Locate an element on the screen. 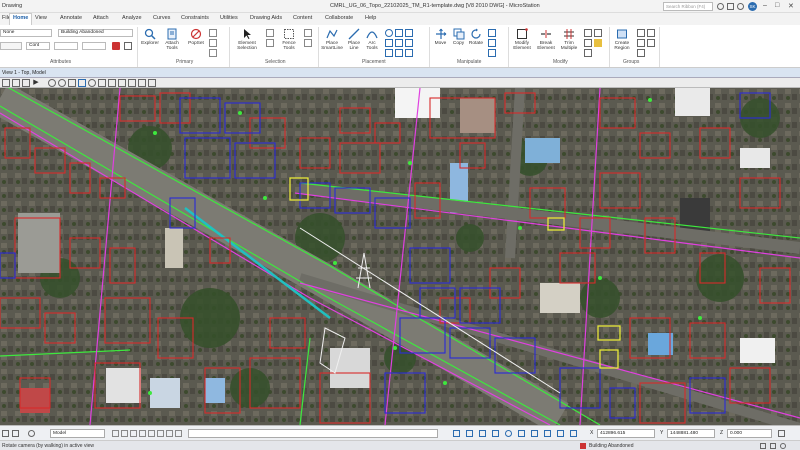  view-6-icon is located at coordinates (160, 433).